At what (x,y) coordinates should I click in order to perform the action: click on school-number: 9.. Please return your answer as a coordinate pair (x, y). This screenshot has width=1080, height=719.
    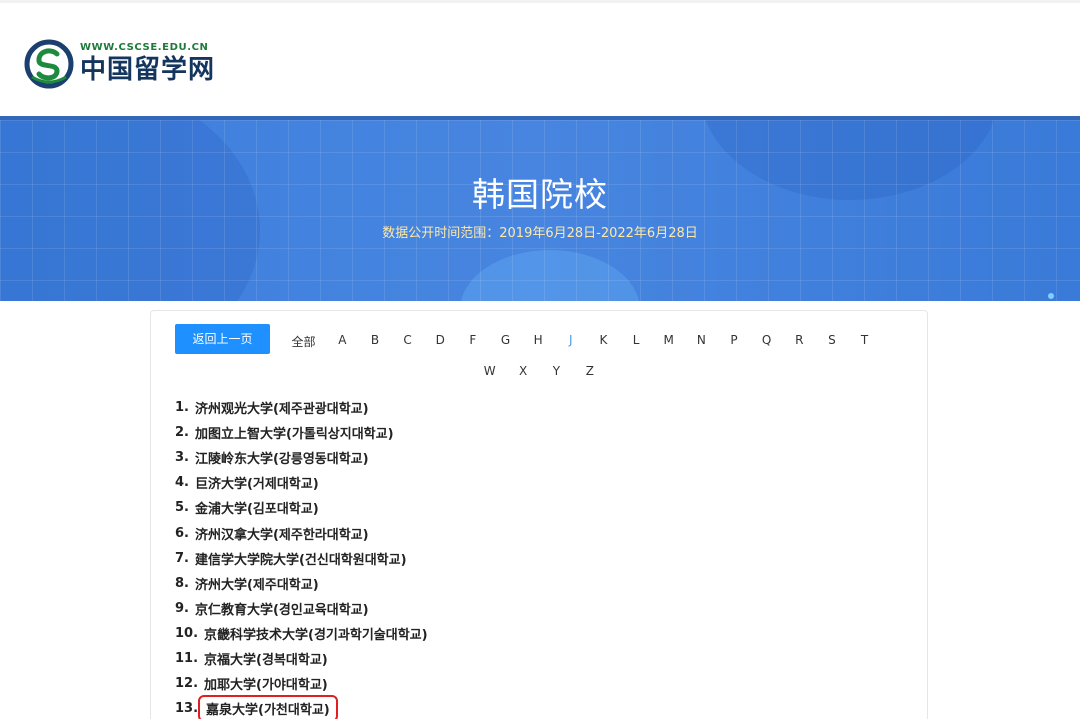
    Looking at the image, I should click on (182, 608).